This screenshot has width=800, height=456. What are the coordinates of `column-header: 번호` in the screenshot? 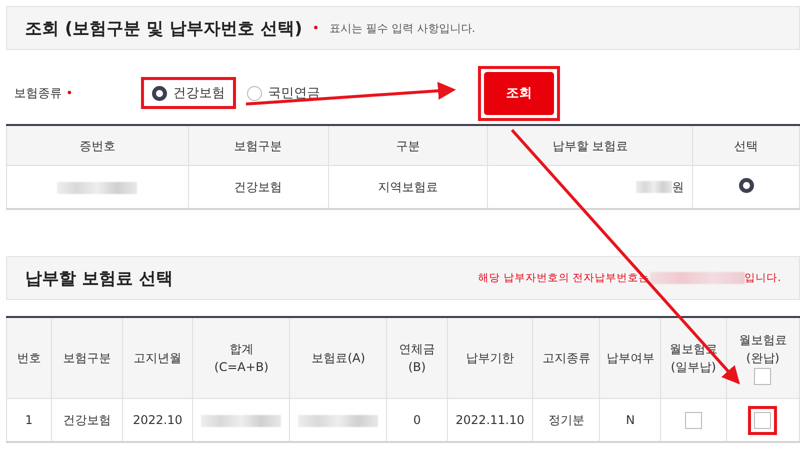 It's located at (28, 358).